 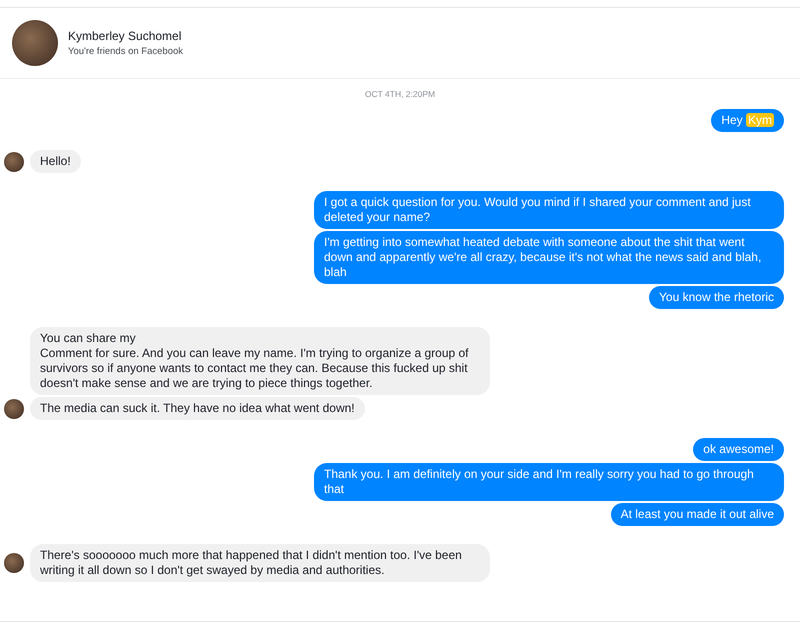 I want to click on message-bubble: You know the rhetoric, so click(x=716, y=297).